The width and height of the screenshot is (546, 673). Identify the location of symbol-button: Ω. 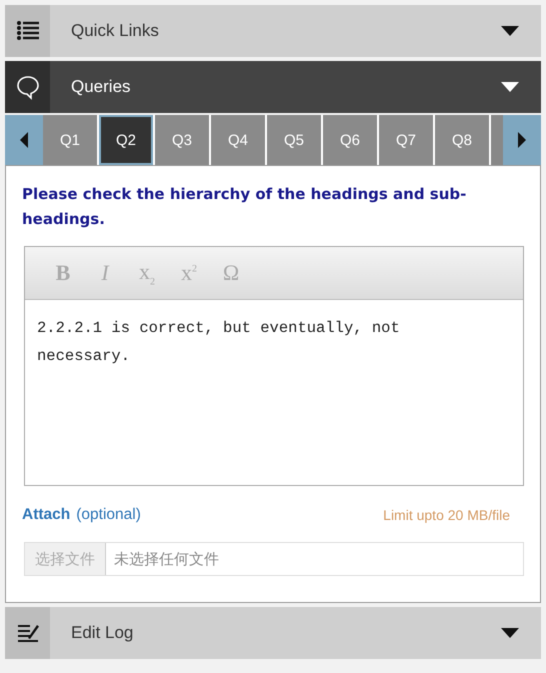
(231, 273).